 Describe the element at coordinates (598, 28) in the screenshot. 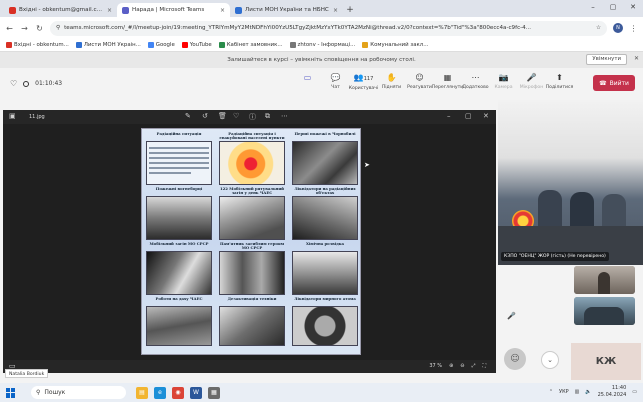

I see `bookmark-star-icon: ☆` at that location.